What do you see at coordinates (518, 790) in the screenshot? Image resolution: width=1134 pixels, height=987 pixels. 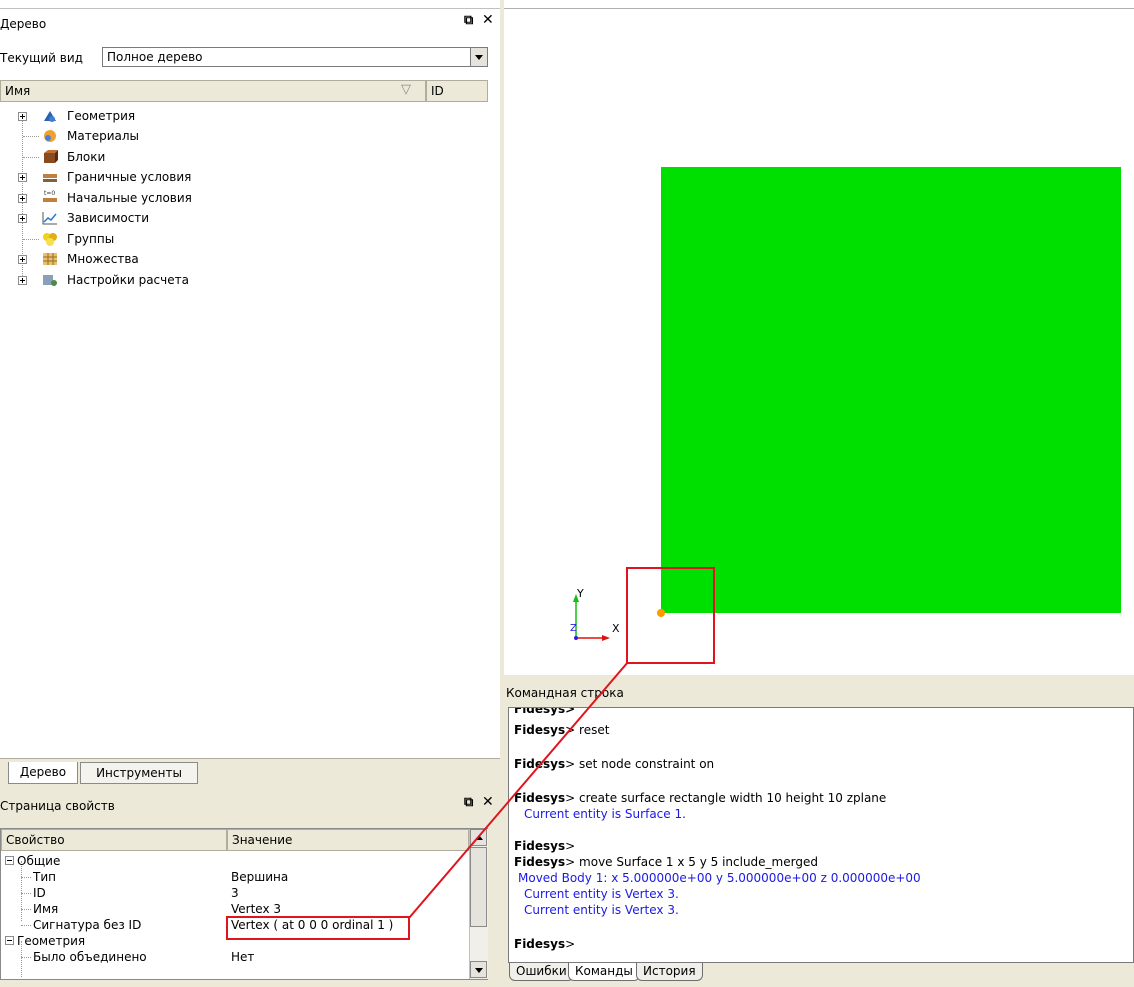 I see `annotation-connector-line` at bounding box center [518, 790].